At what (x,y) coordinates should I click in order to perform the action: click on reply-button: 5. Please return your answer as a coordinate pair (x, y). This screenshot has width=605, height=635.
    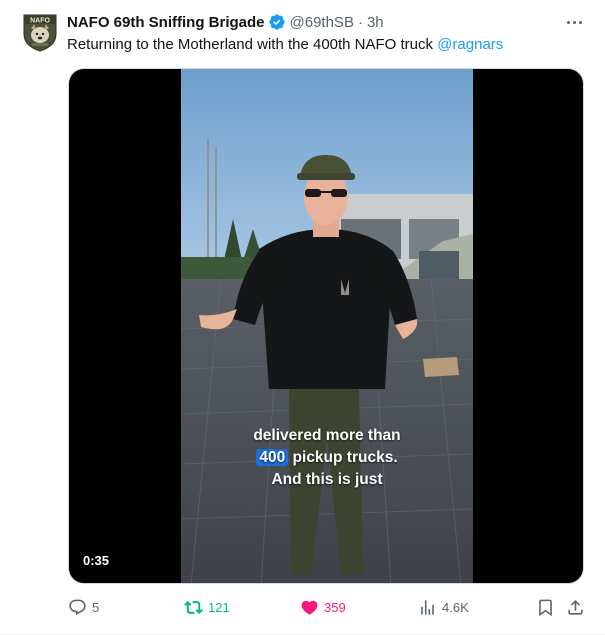
    Looking at the image, I should click on (83, 607).